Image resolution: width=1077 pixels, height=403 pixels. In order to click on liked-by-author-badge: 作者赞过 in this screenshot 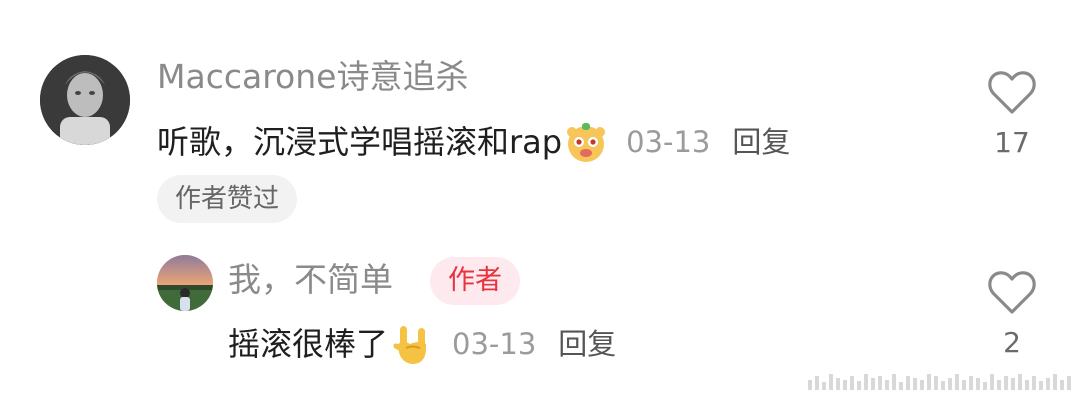, I will do `click(227, 199)`.